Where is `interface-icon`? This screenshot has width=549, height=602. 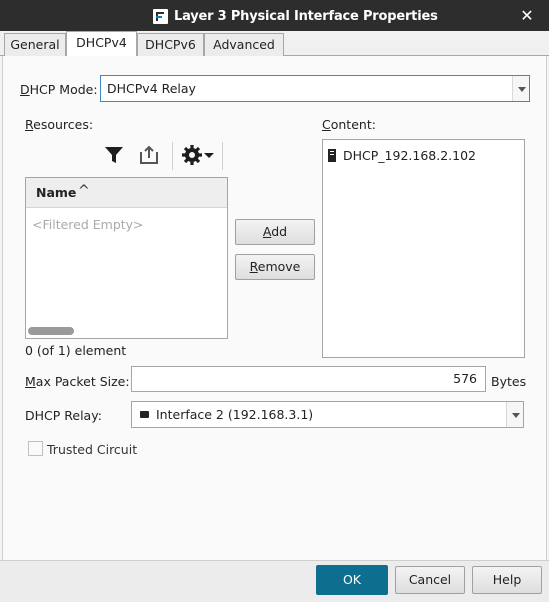 interface-icon is located at coordinates (144, 414).